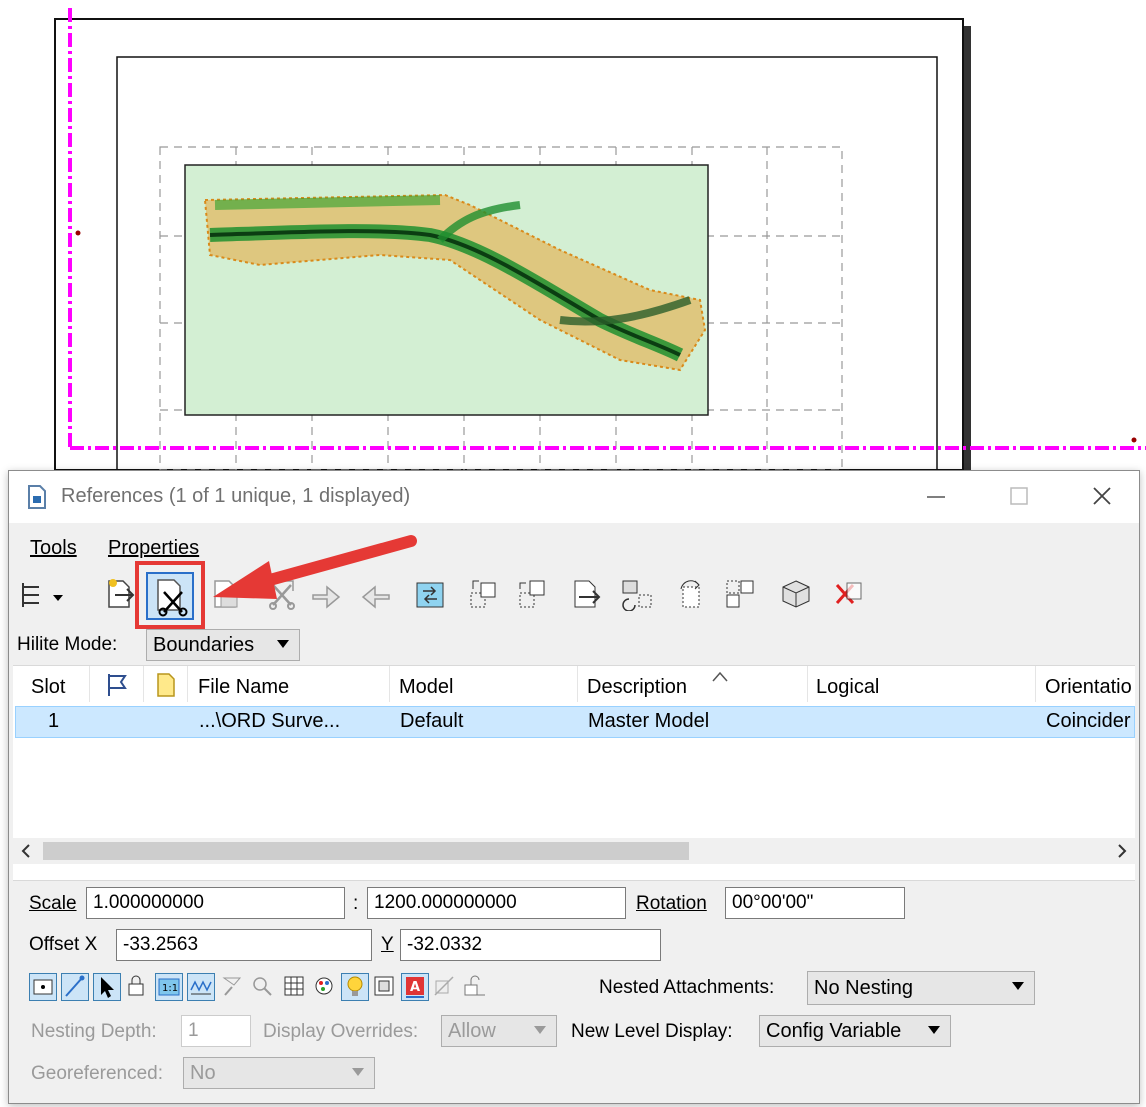  Describe the element at coordinates (445, 987) in the screenshot. I see `ignore-toggle` at that location.